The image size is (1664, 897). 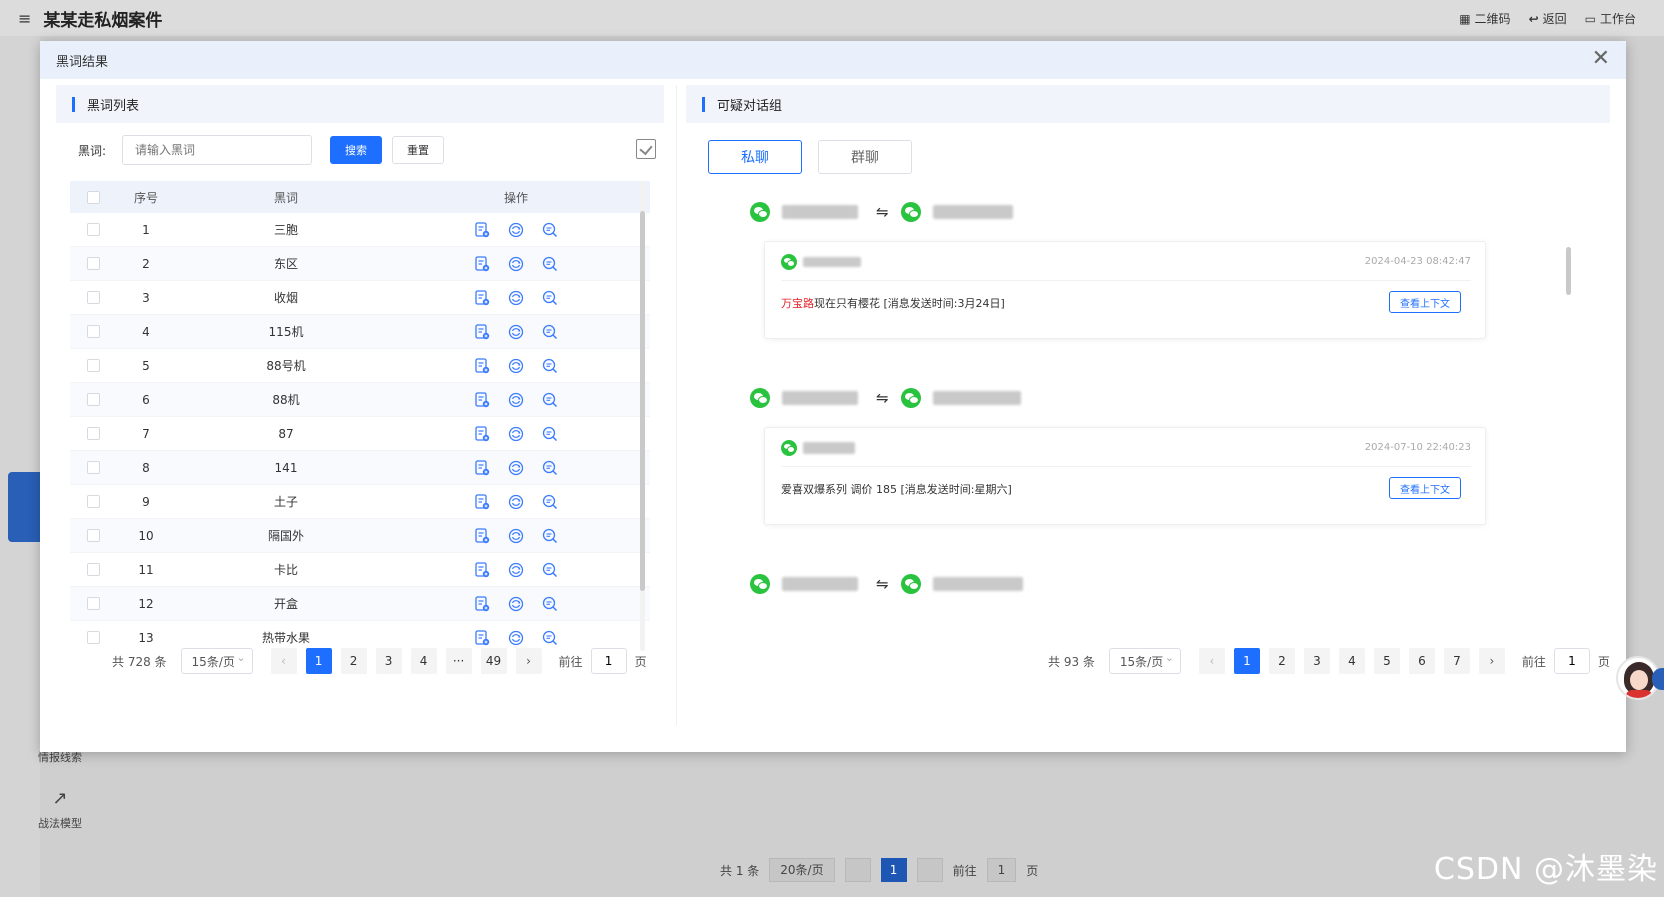 What do you see at coordinates (360, 604) in the screenshot?
I see `table-row: 12 开盒` at bounding box center [360, 604].